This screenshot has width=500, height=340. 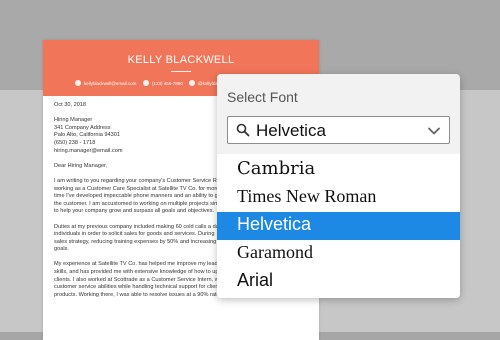 I want to click on chevron-down-icon, so click(x=434, y=131).